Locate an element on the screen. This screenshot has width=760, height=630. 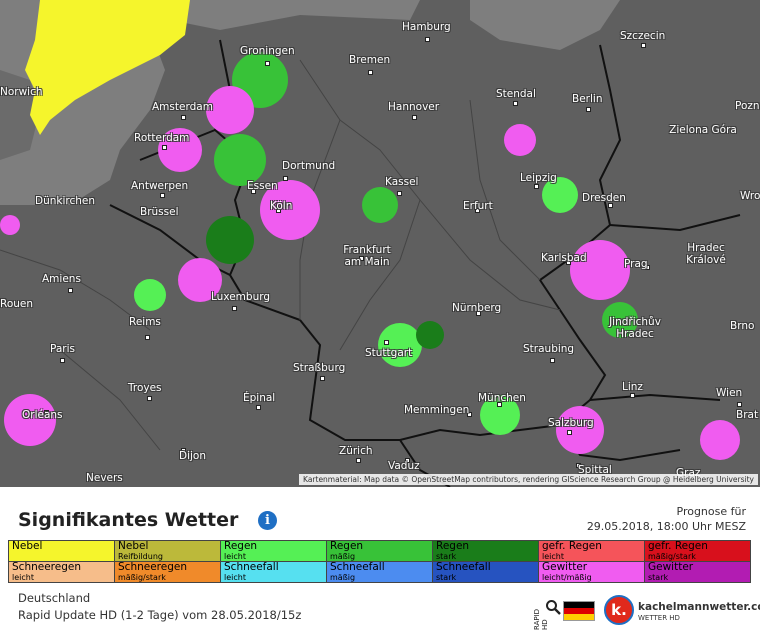
legend-cell: Regen stark is located at coordinates (485, 551).